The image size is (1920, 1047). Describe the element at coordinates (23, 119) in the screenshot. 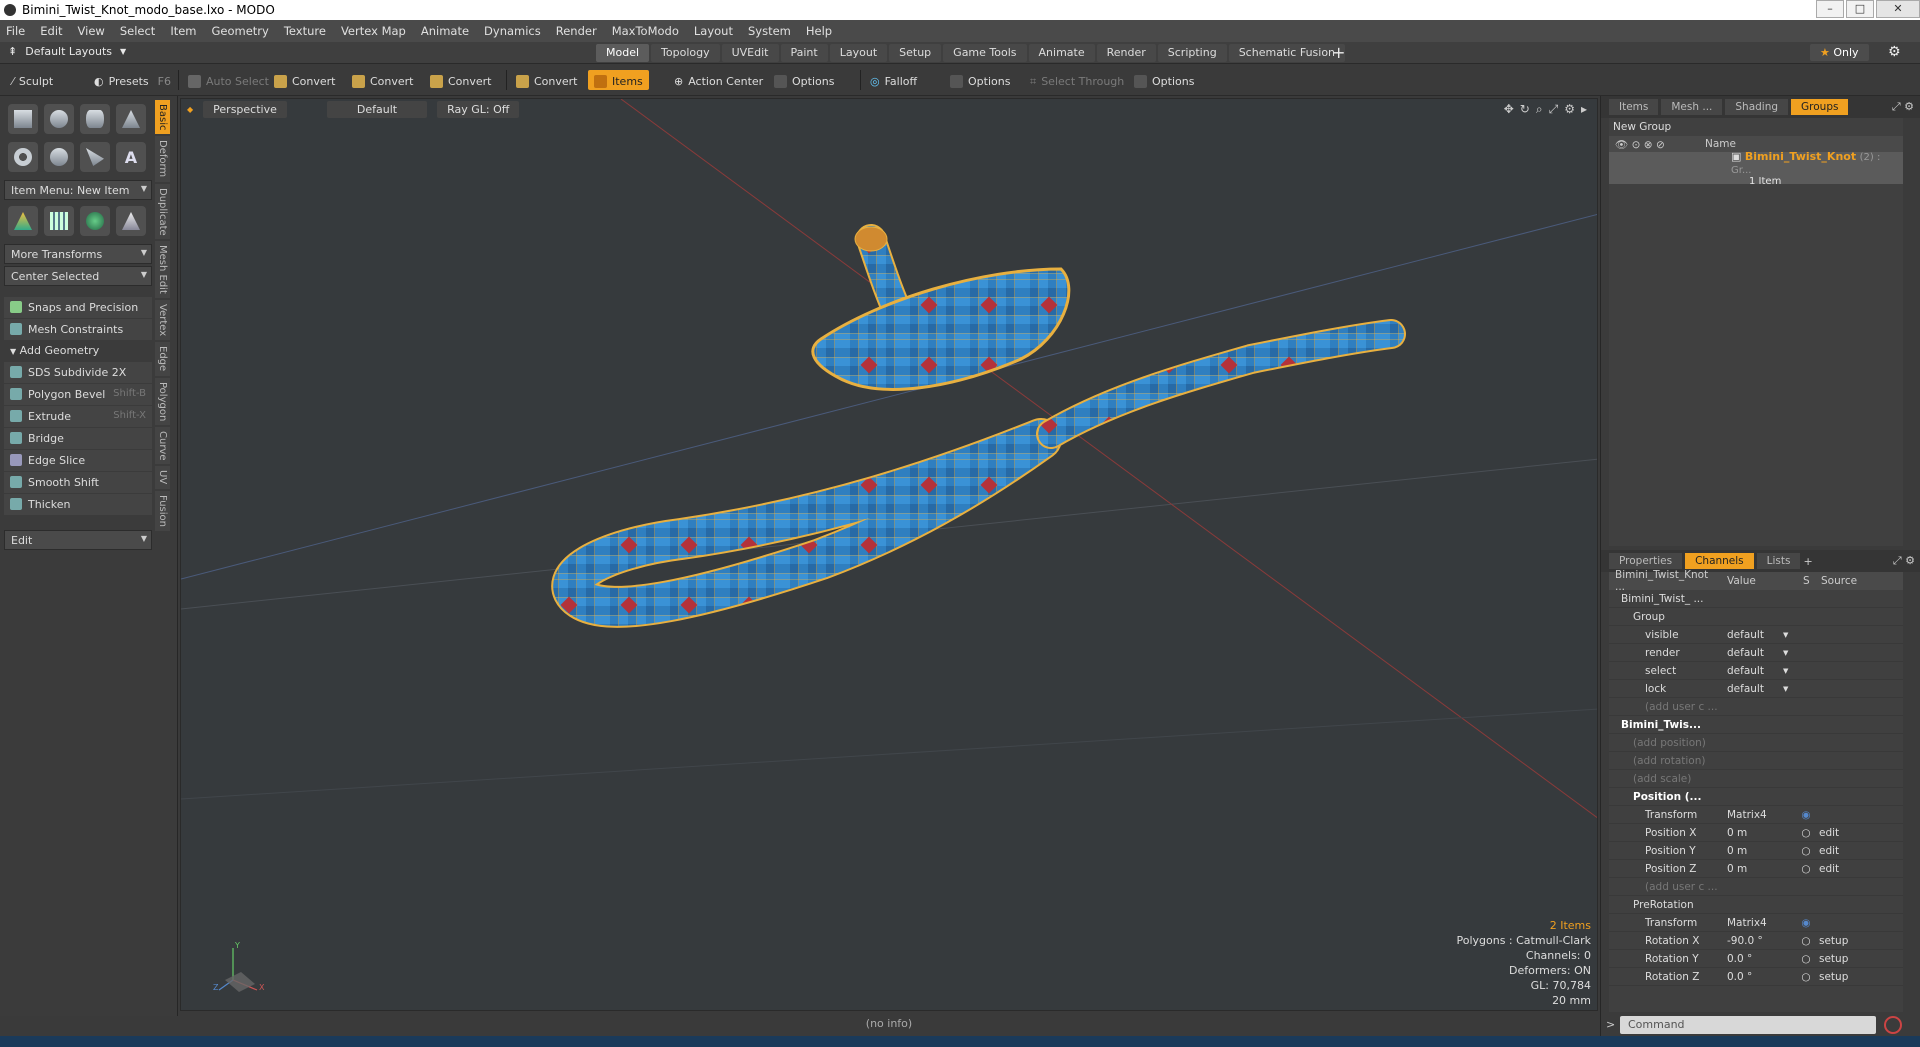

I see `cube-primitive-icon` at that location.